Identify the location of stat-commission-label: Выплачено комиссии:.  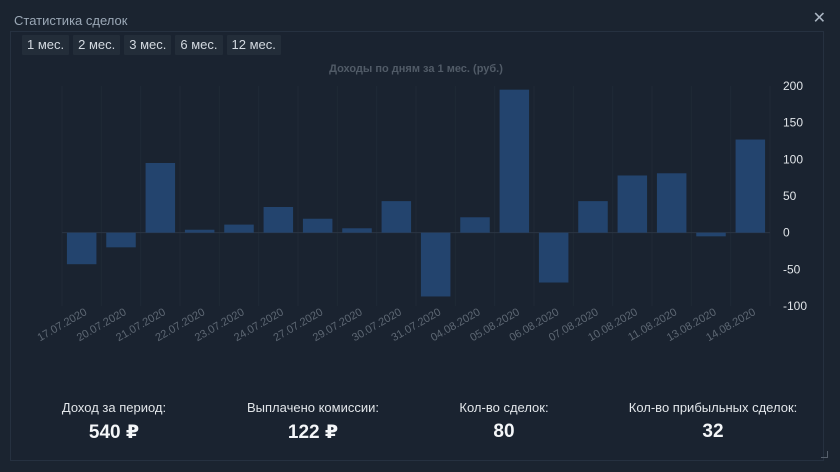
(312, 407).